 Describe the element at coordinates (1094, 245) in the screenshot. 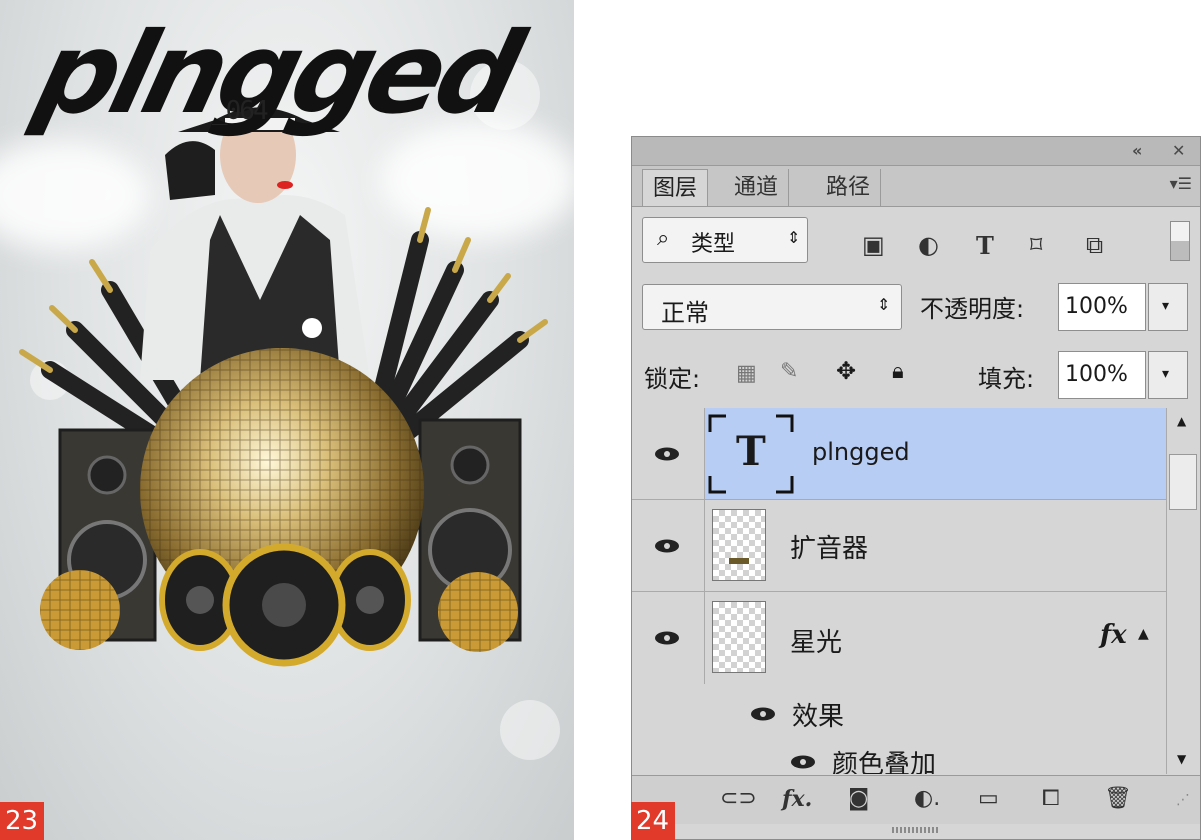

I see `smart-object-filter-icon: ⧉` at that location.